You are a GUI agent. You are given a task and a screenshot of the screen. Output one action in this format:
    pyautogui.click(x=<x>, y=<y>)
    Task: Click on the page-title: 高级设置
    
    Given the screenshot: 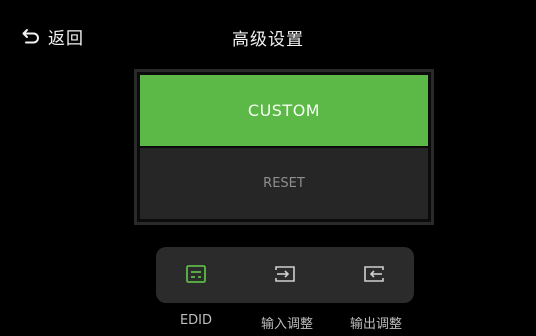 What is the action you would take?
    pyautogui.click(x=268, y=40)
    